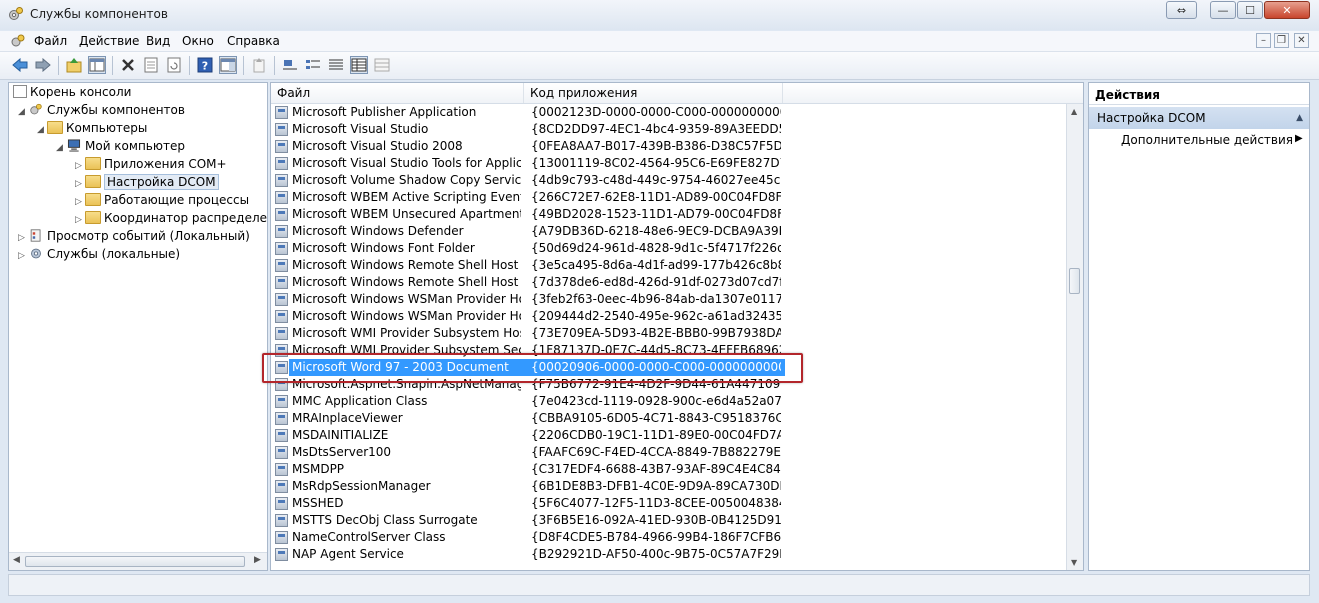  Describe the element at coordinates (134, 236) in the screenshot. I see `tree-node-event-viewer: ▷ Просмотр событий (Локальный)` at that location.